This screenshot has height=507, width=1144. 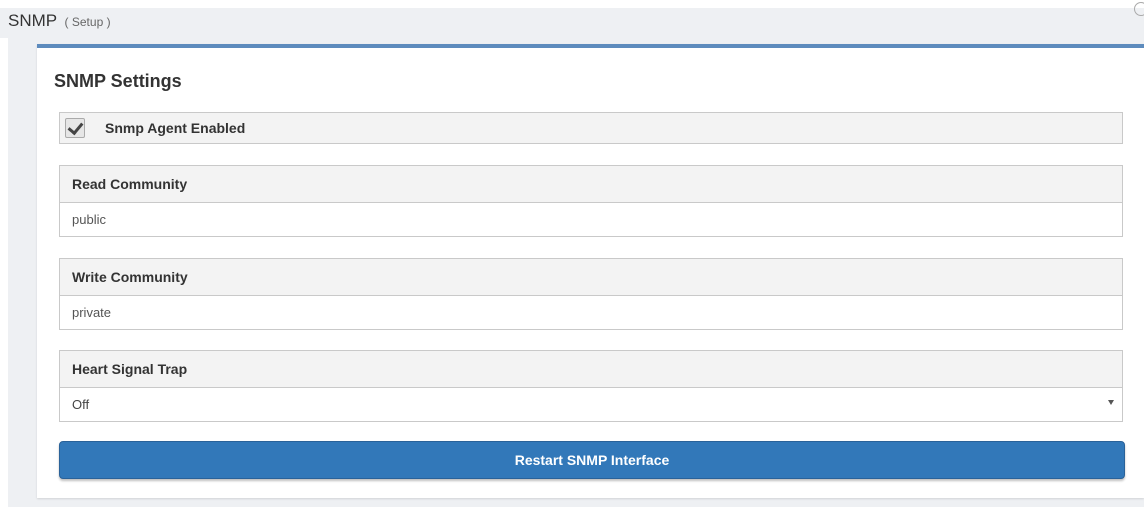 What do you see at coordinates (591, 369) in the screenshot?
I see `heart-signal-trap-header: Heart Signal Trap` at bounding box center [591, 369].